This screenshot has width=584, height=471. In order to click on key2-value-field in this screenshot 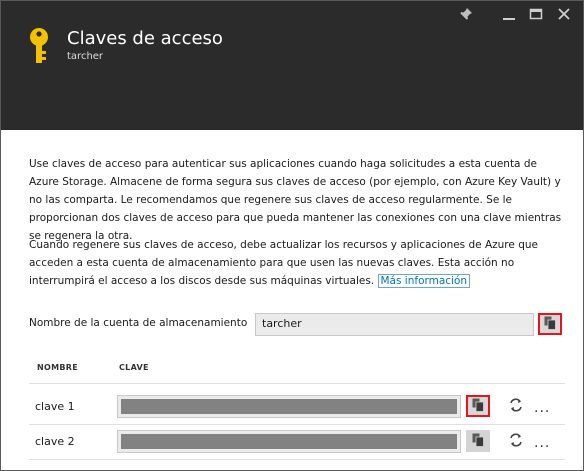, I will do `click(289, 441)`.